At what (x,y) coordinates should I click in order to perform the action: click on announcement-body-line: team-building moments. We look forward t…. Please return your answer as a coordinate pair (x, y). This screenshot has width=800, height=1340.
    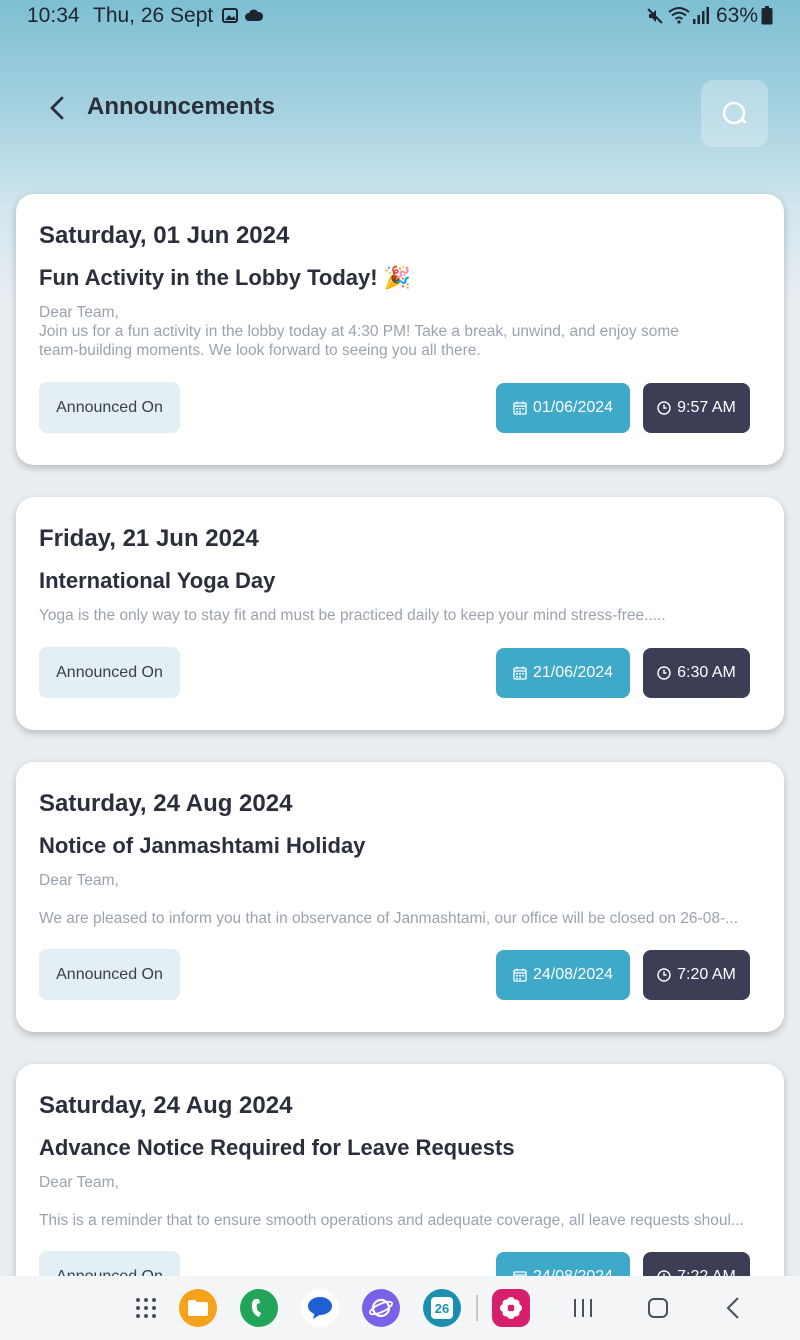
    Looking at the image, I should click on (260, 350).